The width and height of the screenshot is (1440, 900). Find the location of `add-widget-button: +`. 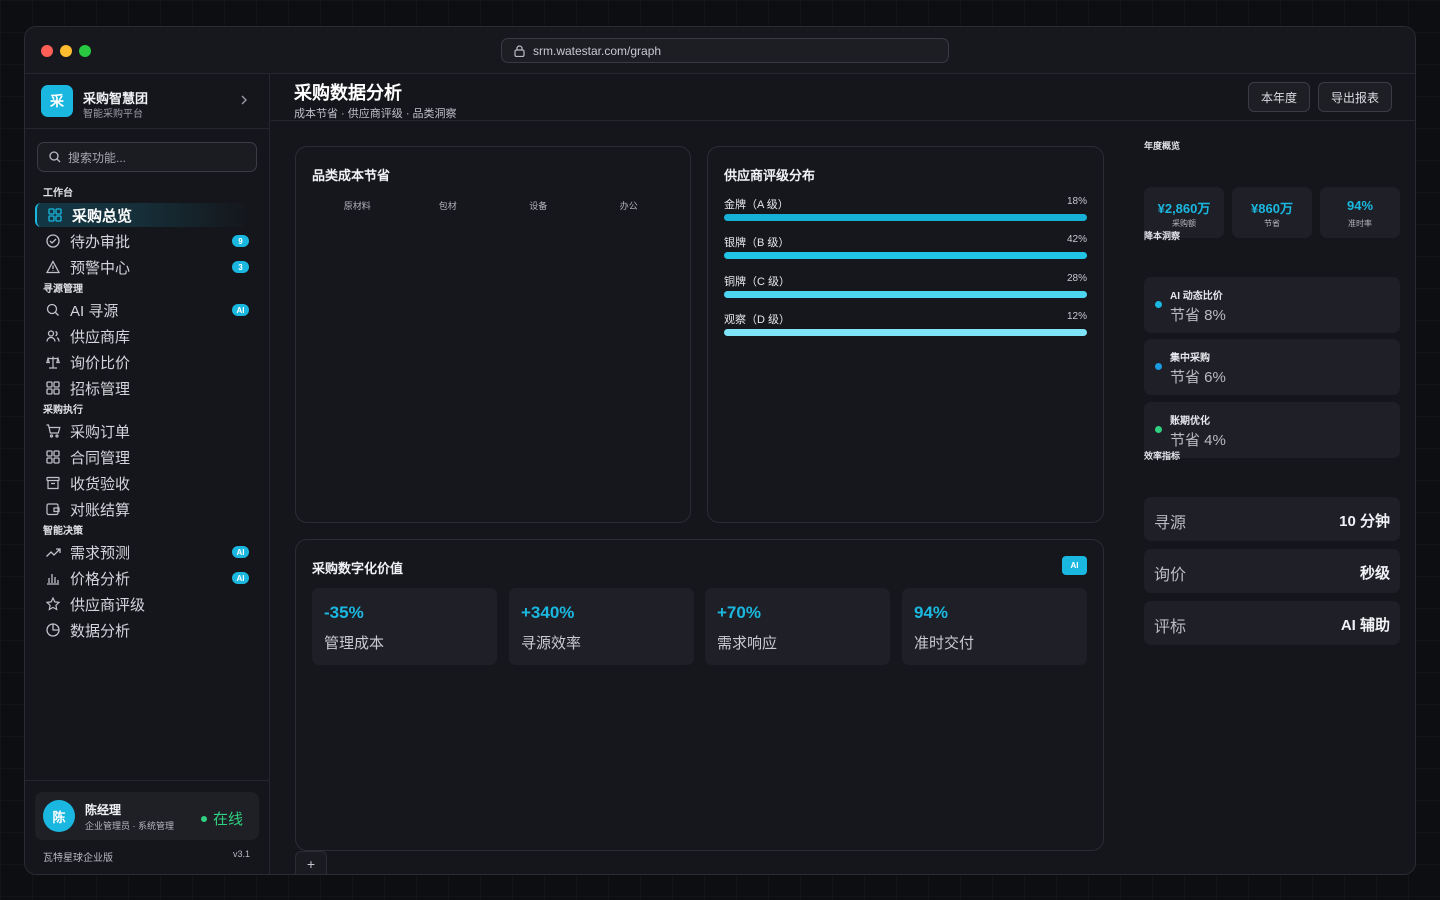

add-widget-button: + is located at coordinates (311, 862).